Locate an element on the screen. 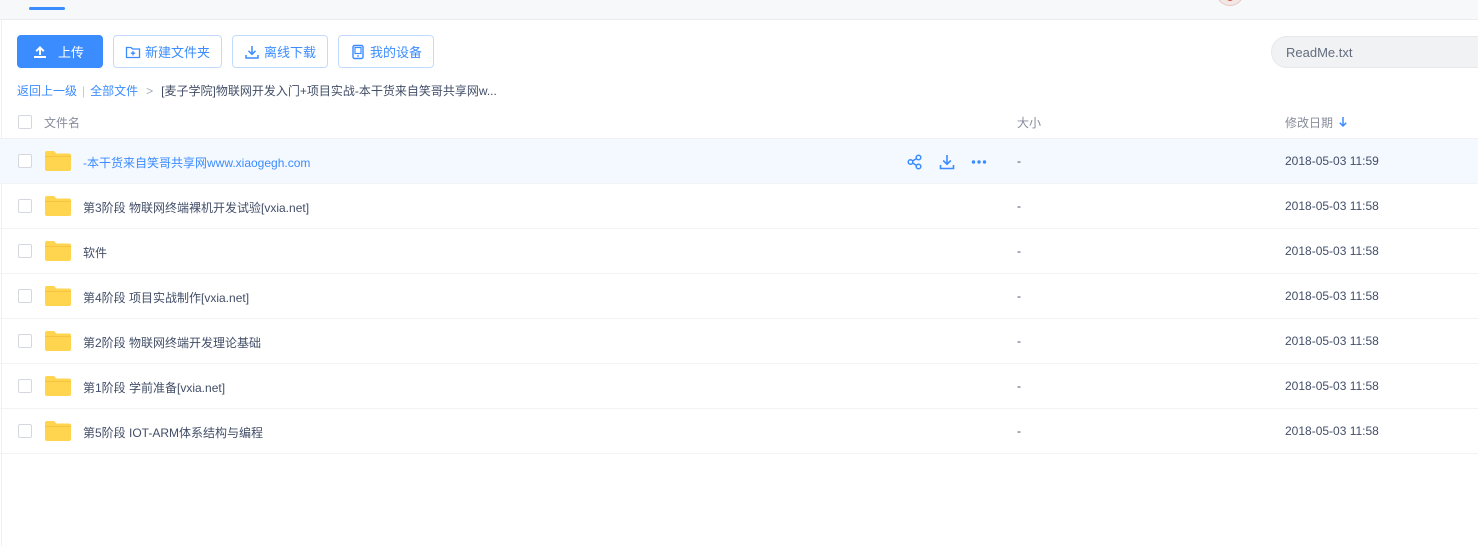  table-row: 第4阶段 项目实战制作[vxia.net] - 2018-05-03 11:58 is located at coordinates (739, 296).